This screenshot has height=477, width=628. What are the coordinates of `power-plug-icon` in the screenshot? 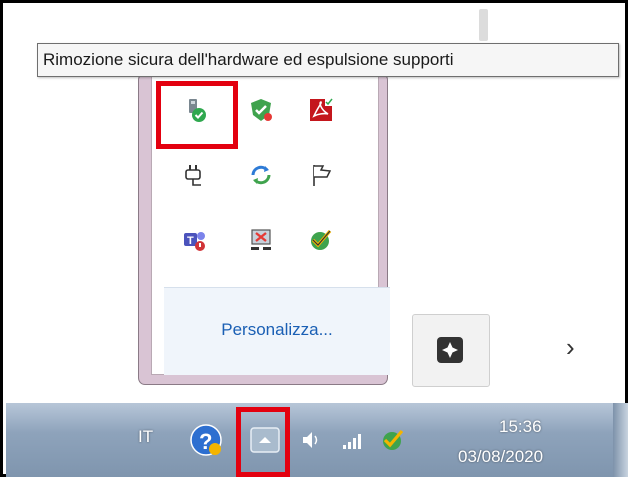 It's located at (195, 175).